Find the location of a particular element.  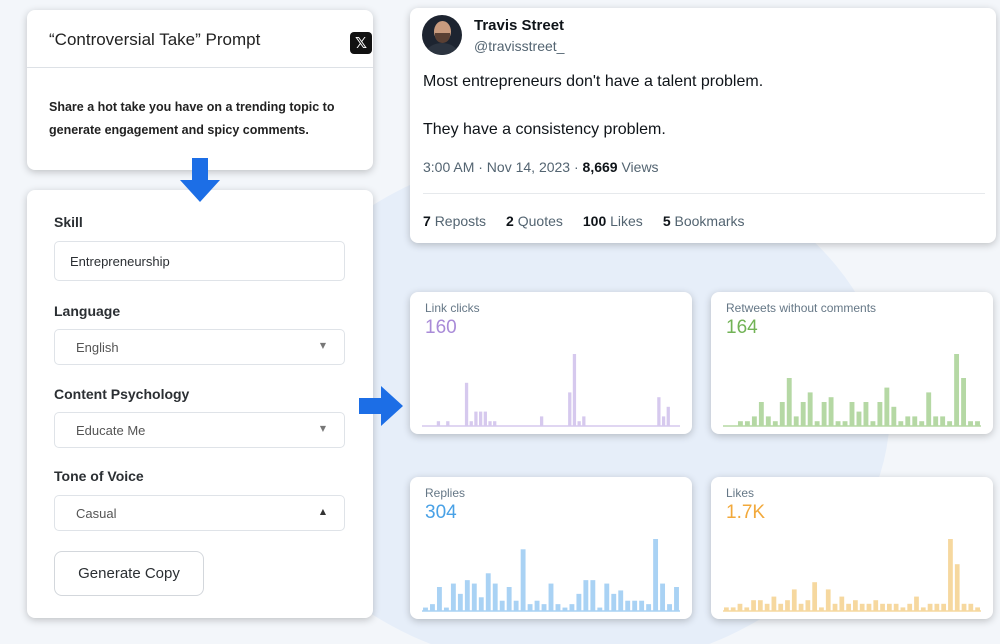

language-label: Language is located at coordinates (87, 311).